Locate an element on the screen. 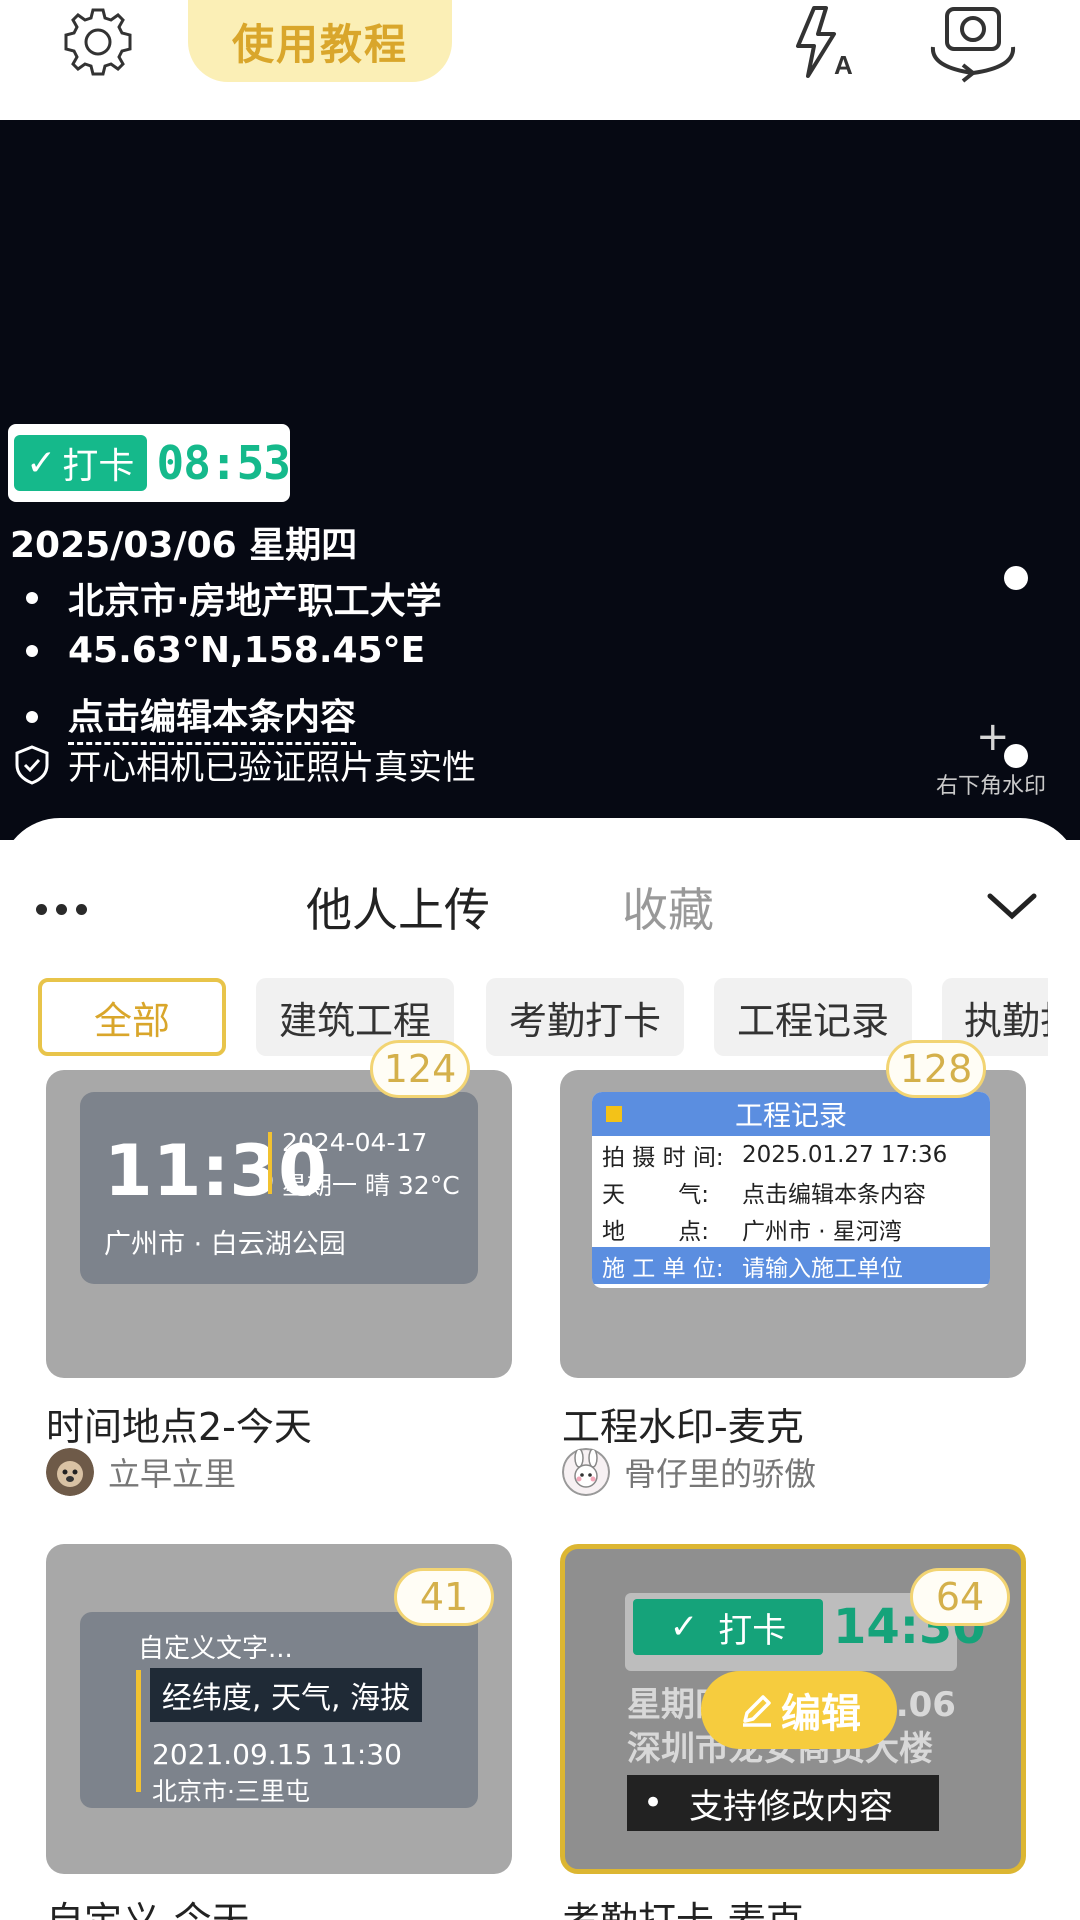  chip-all: 全部 is located at coordinates (132, 1017).